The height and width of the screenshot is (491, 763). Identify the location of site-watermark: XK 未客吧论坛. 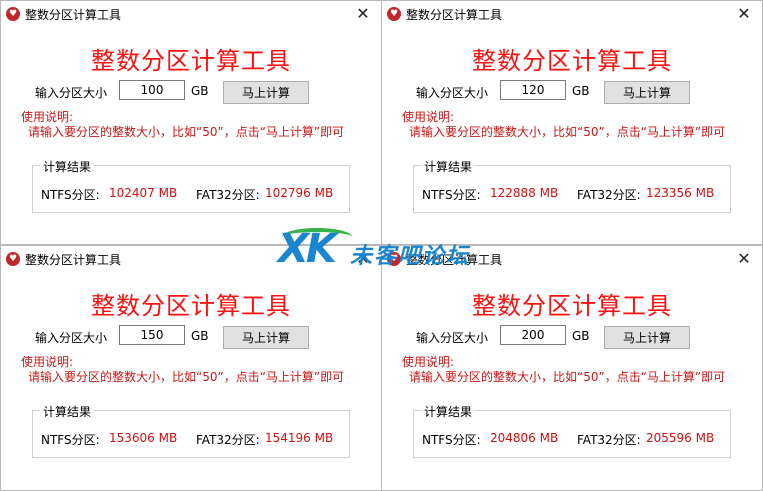
(383, 250).